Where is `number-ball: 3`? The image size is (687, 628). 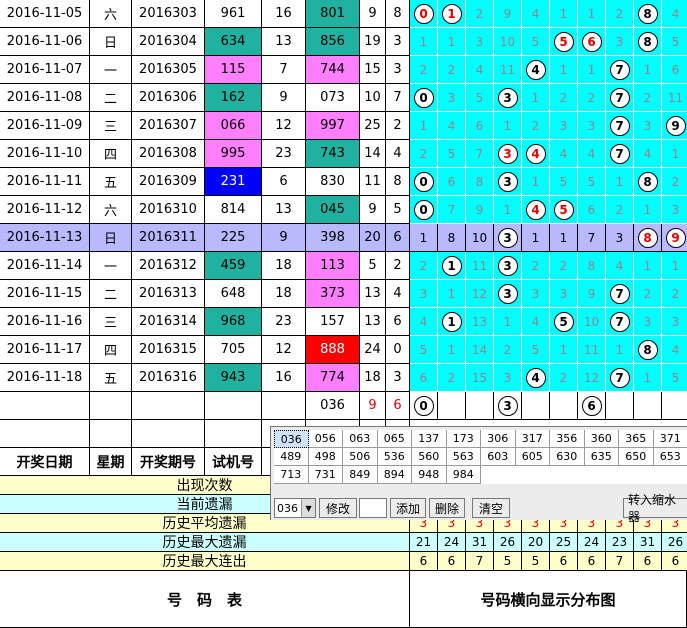 number-ball: 3 is located at coordinates (507, 153).